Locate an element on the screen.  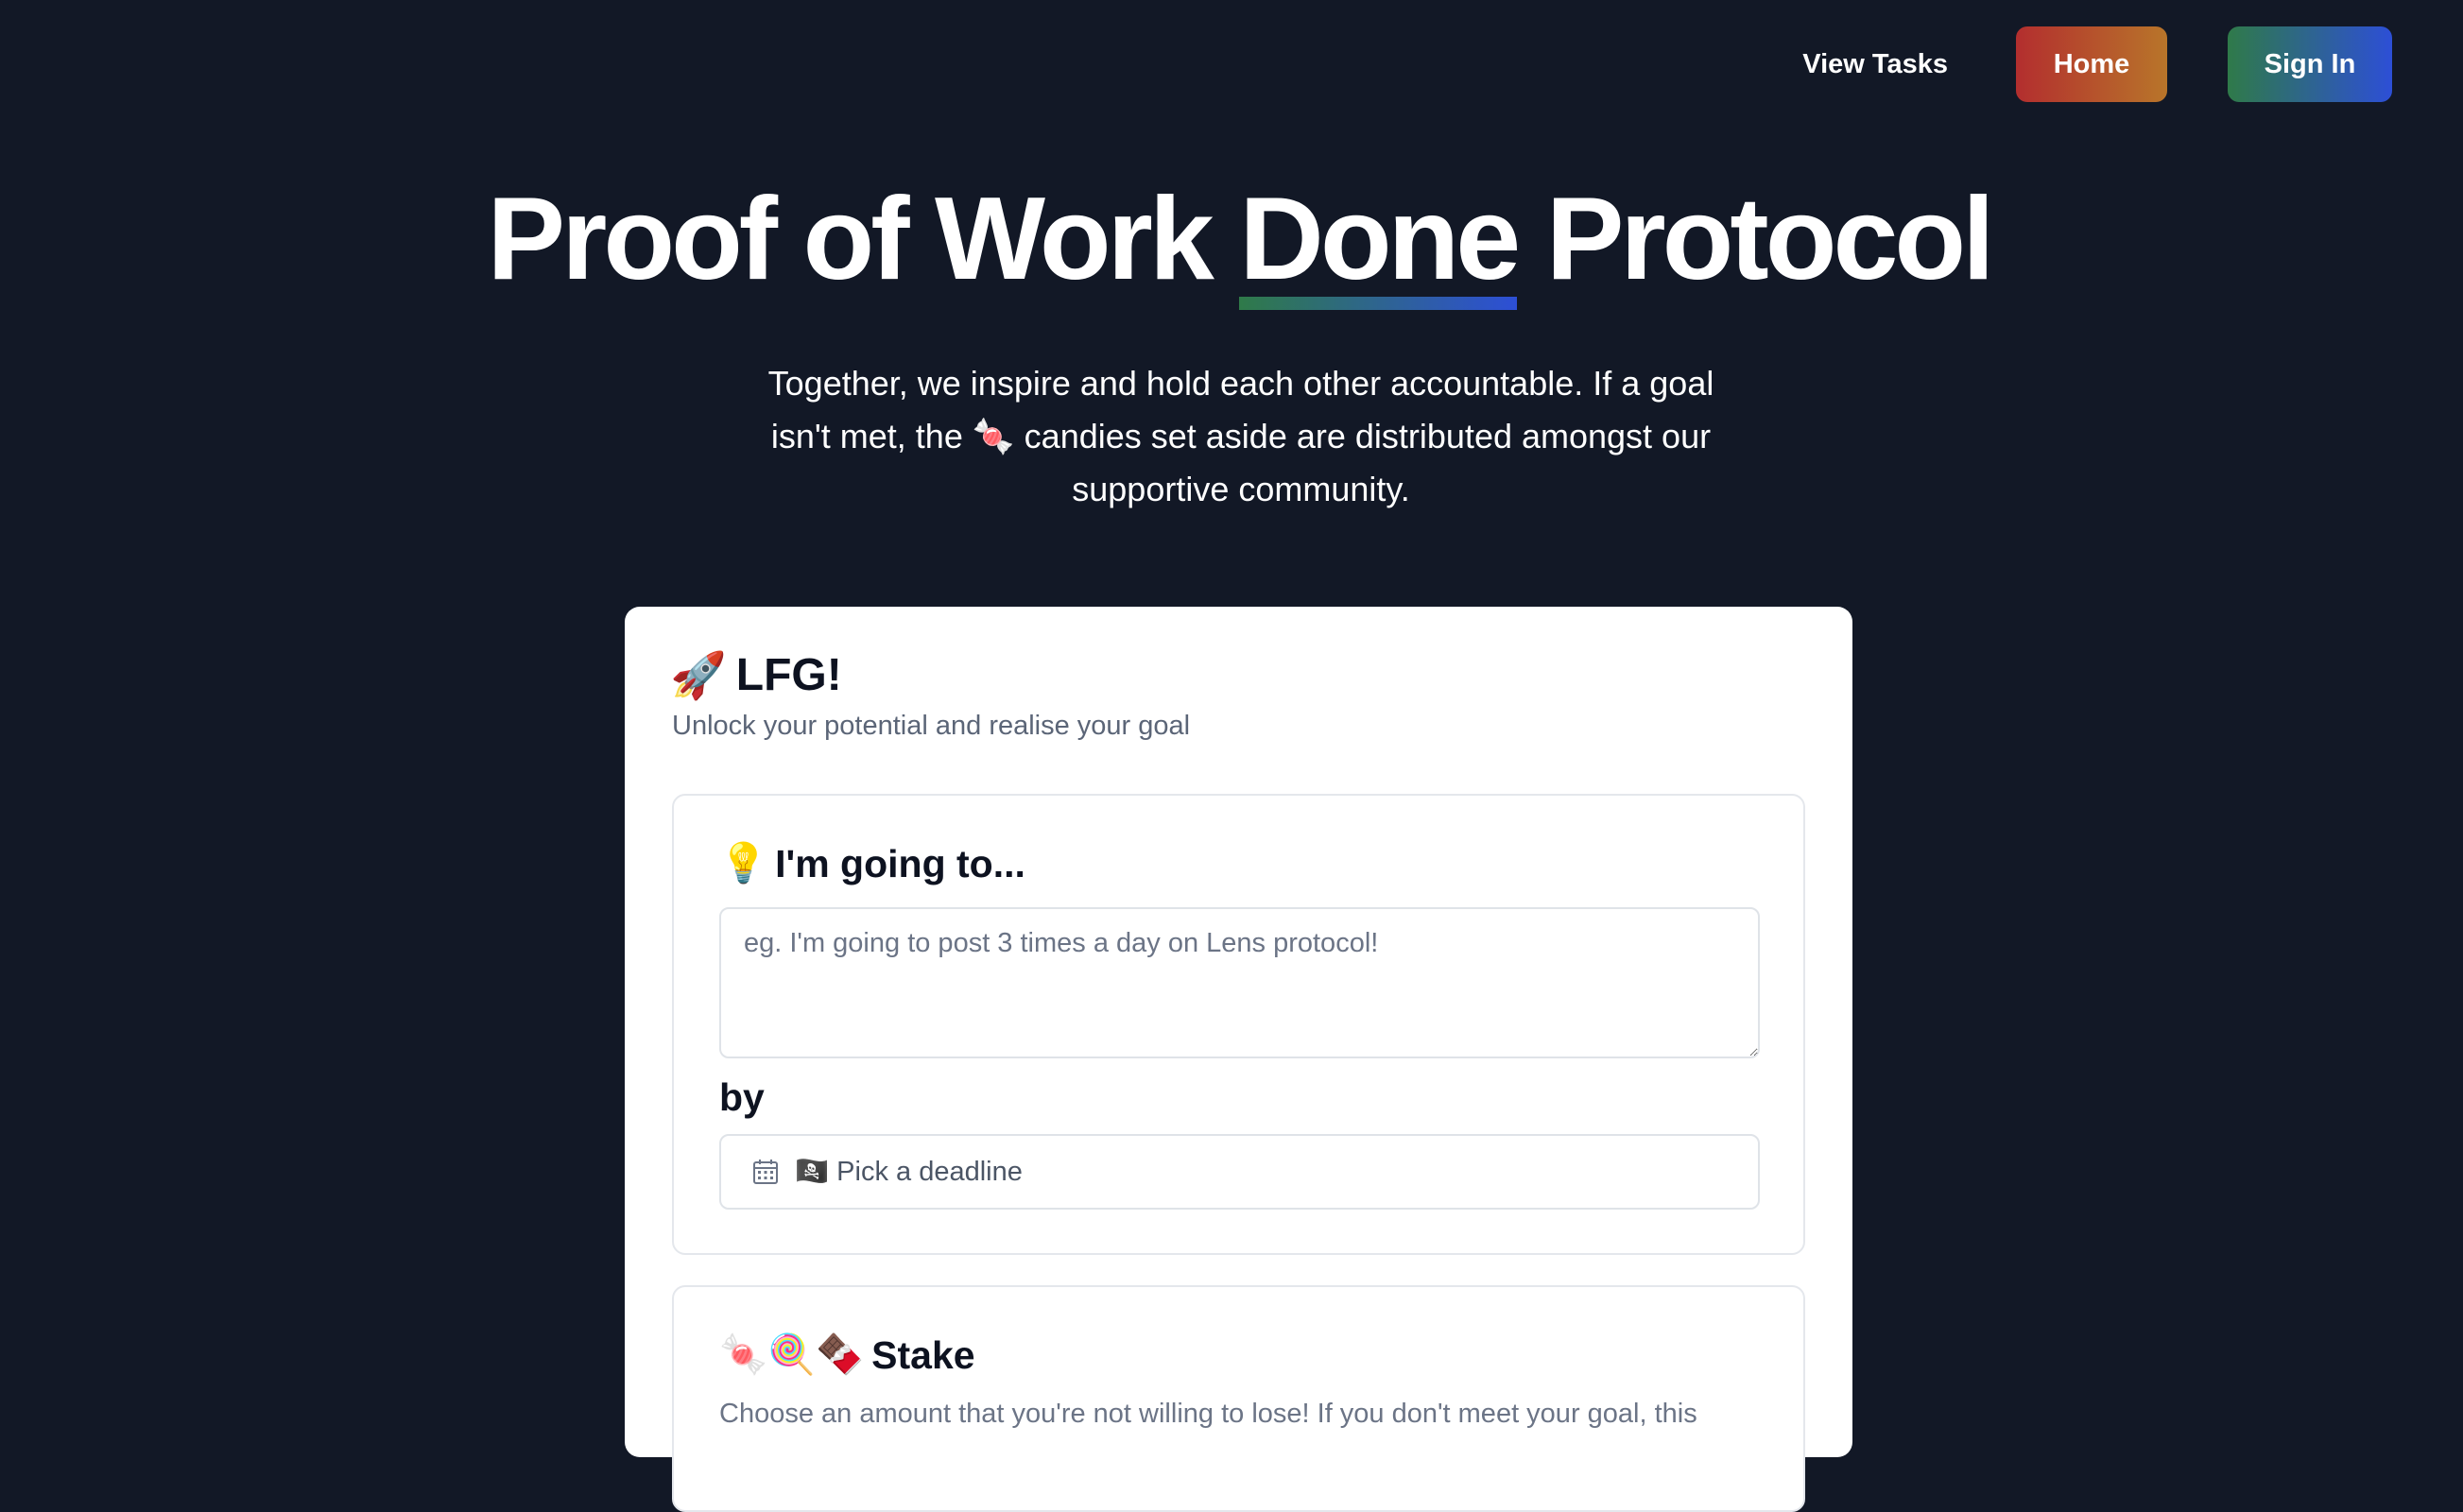
goal-section: 💡 I'm going to... by 🏴‍☠️ is located at coordinates (1238, 1024).